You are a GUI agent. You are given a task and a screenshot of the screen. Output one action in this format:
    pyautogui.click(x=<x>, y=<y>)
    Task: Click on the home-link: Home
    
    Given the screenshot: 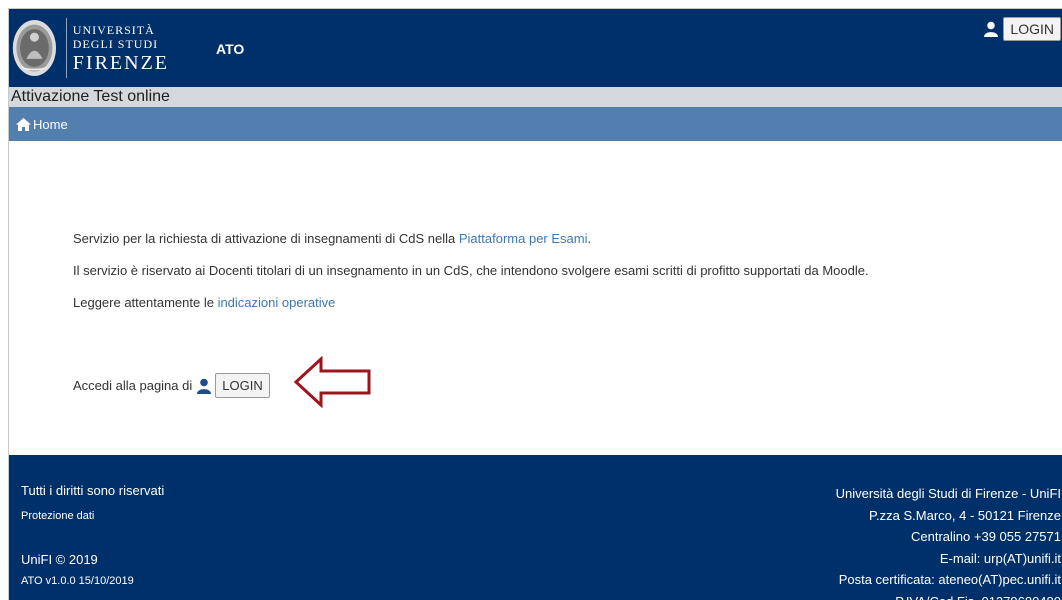 What is the action you would take?
    pyautogui.click(x=42, y=124)
    